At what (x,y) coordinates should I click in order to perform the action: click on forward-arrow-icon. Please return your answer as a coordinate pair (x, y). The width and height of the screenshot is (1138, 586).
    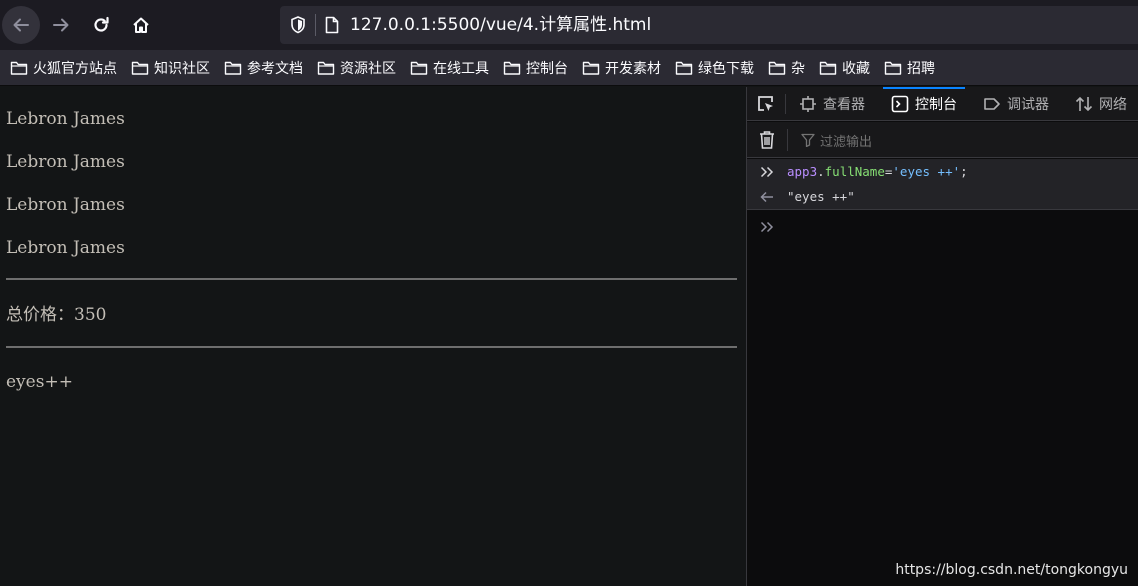
    Looking at the image, I should click on (61, 25).